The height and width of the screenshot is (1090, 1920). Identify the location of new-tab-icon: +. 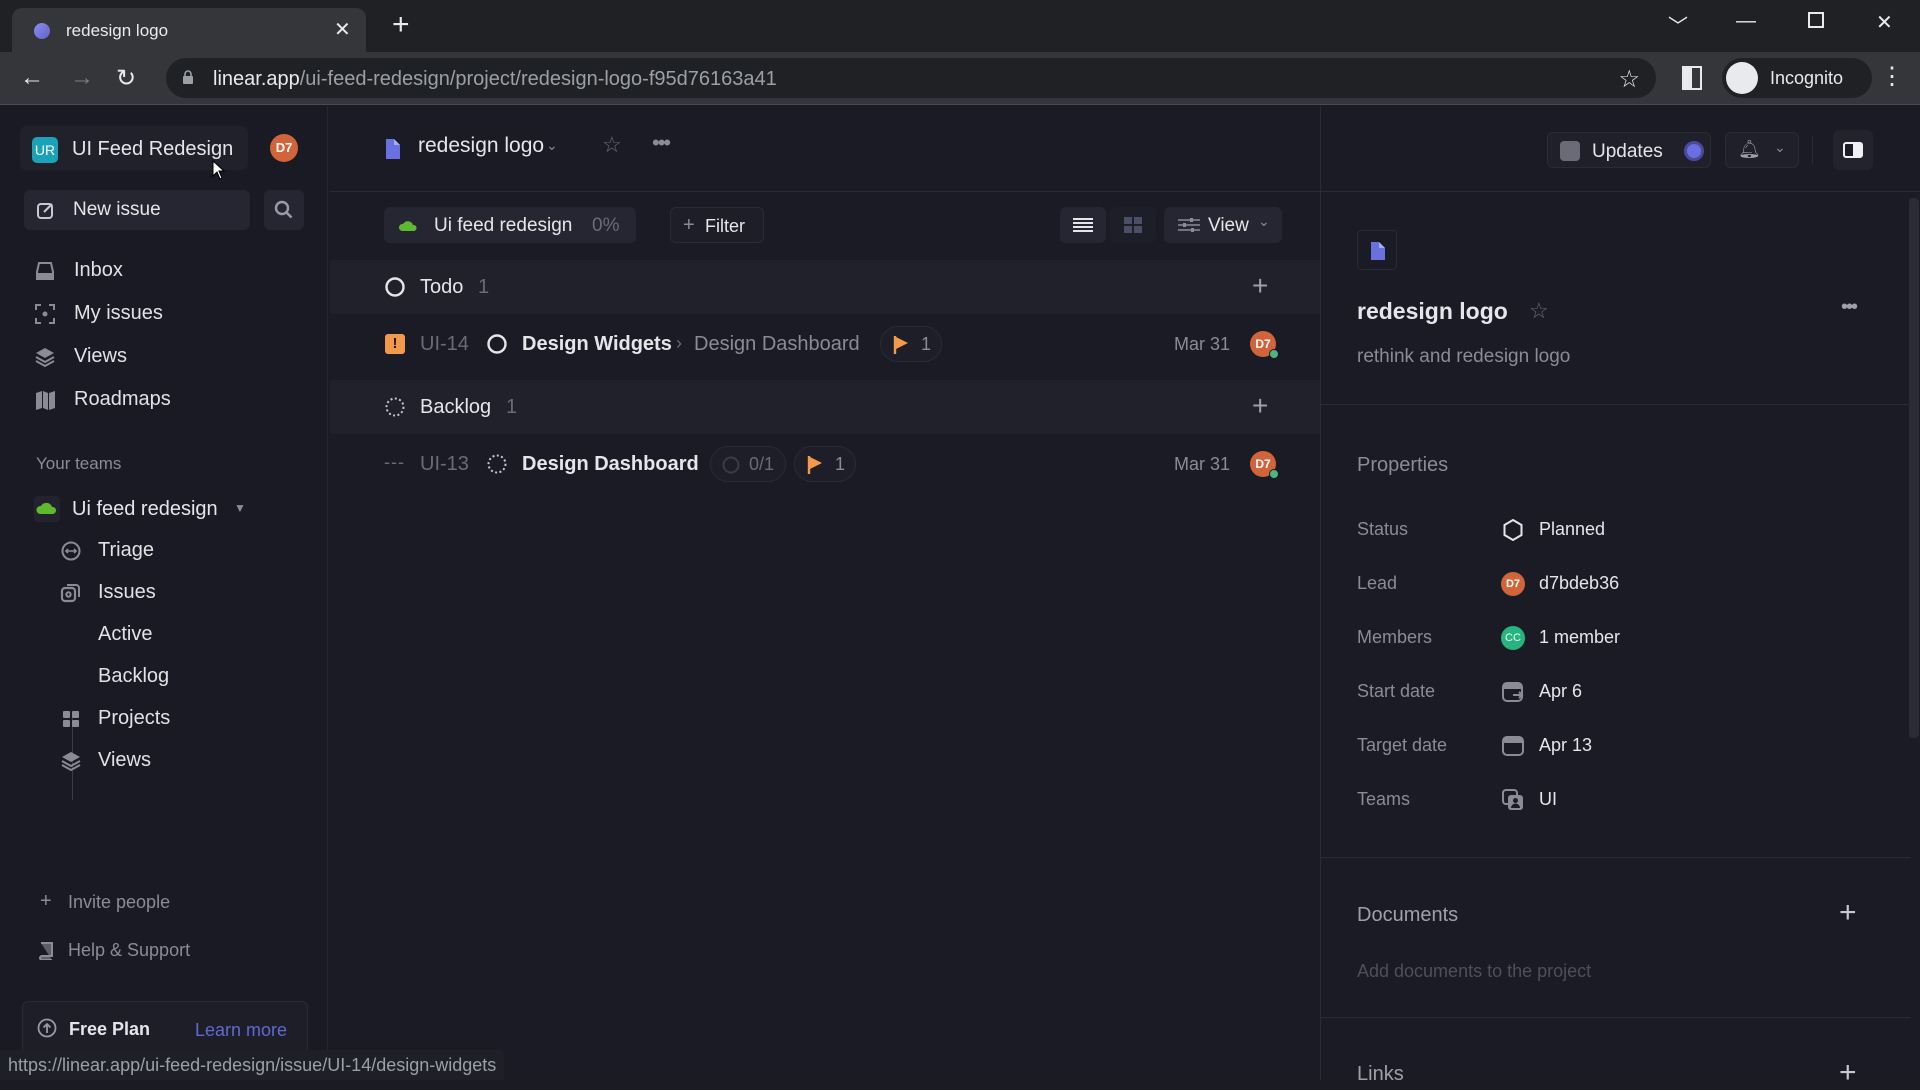
(401, 25).